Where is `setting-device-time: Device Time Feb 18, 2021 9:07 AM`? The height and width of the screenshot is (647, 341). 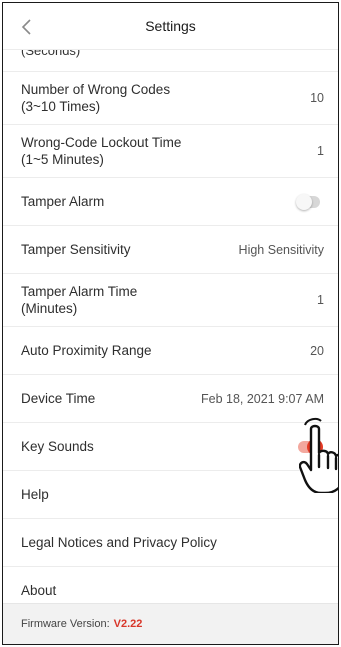
setting-device-time: Device Time Feb 18, 2021 9:07 AM is located at coordinates (170, 399).